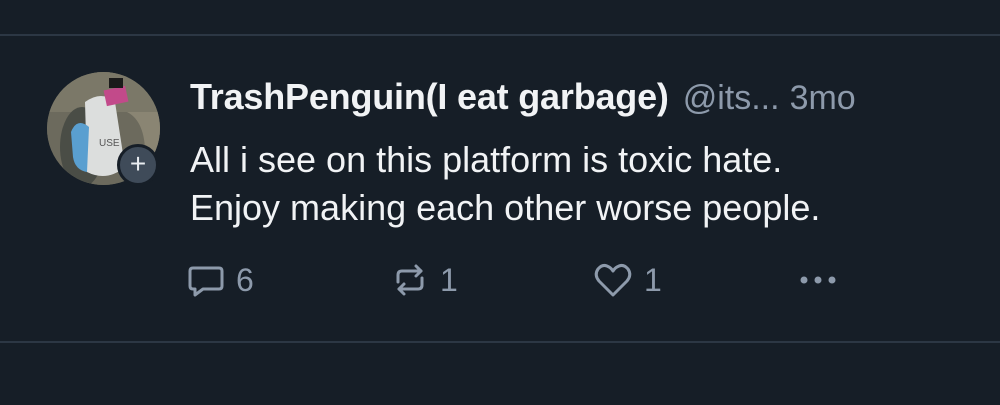 This screenshot has width=1000, height=405. Describe the element at coordinates (500, 342) in the screenshot. I see `bottom-divider` at that location.